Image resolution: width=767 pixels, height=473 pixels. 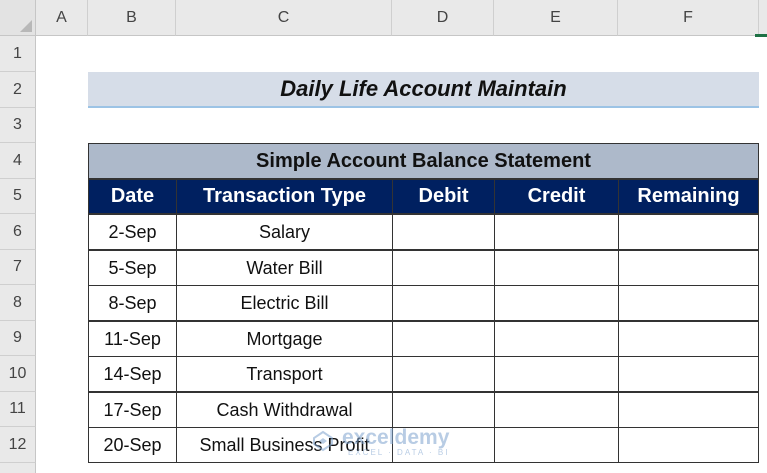 What do you see at coordinates (18, 267) in the screenshot?
I see `row-header-7: 7` at bounding box center [18, 267].